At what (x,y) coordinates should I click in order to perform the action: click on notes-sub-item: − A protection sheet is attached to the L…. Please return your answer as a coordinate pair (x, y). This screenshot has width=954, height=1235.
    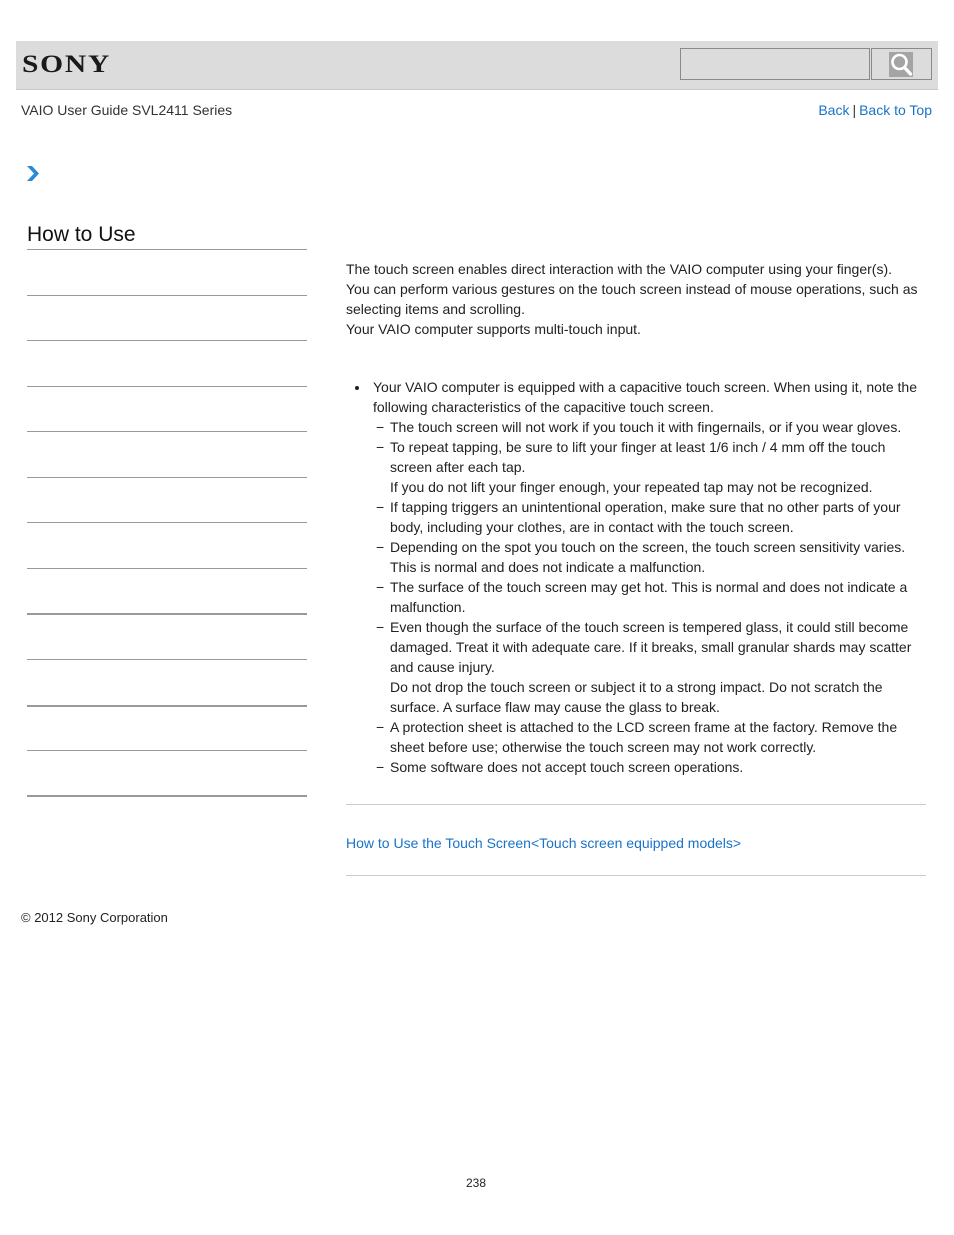
    Looking at the image, I should click on (638, 737).